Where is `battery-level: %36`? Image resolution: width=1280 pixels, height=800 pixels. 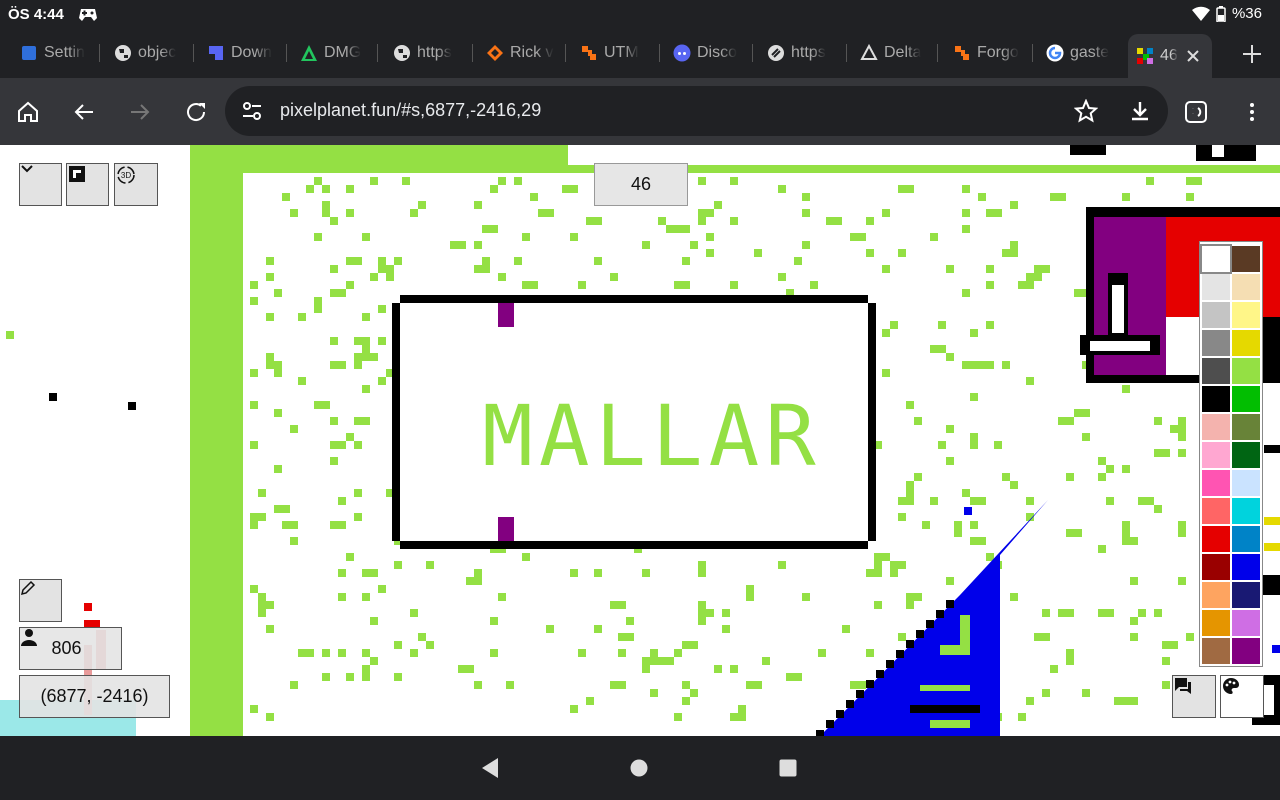 battery-level: %36 is located at coordinates (1246, 13).